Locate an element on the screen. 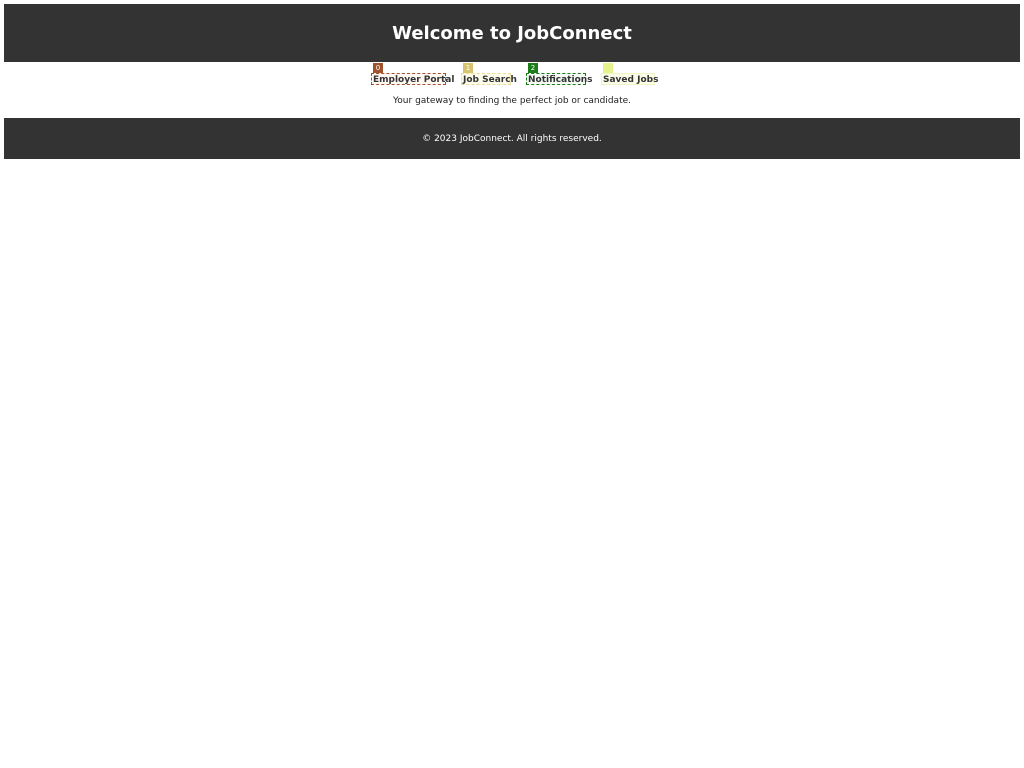  page-footer: © 2023 JobConnect. All rights reserved. is located at coordinates (512, 138).